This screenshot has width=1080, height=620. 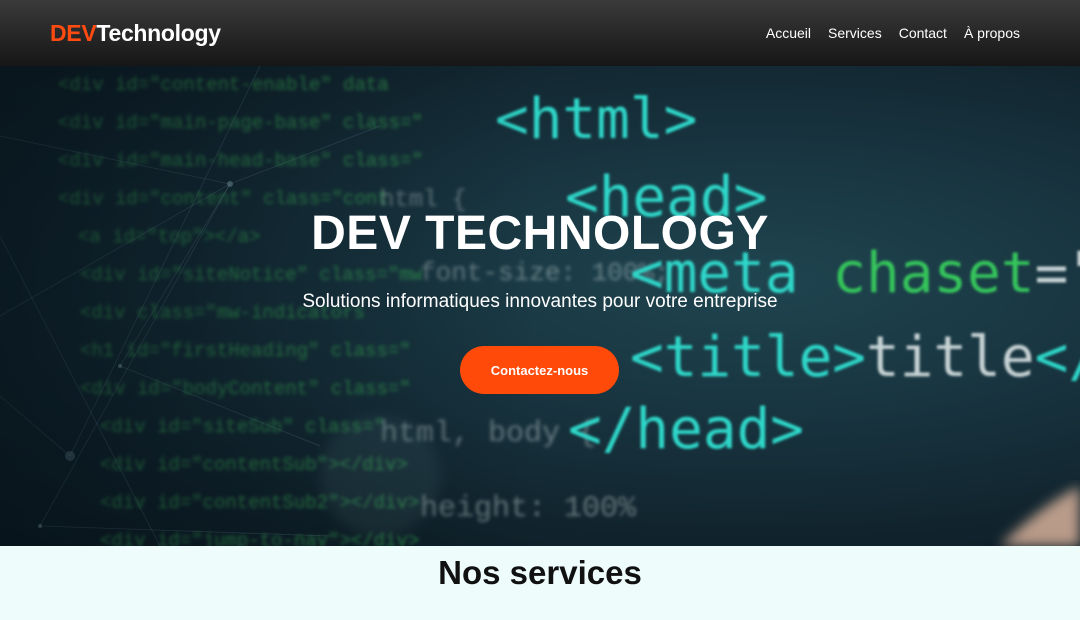 I want to click on hero-title: DEV TECHNOLOGY, so click(x=540, y=233).